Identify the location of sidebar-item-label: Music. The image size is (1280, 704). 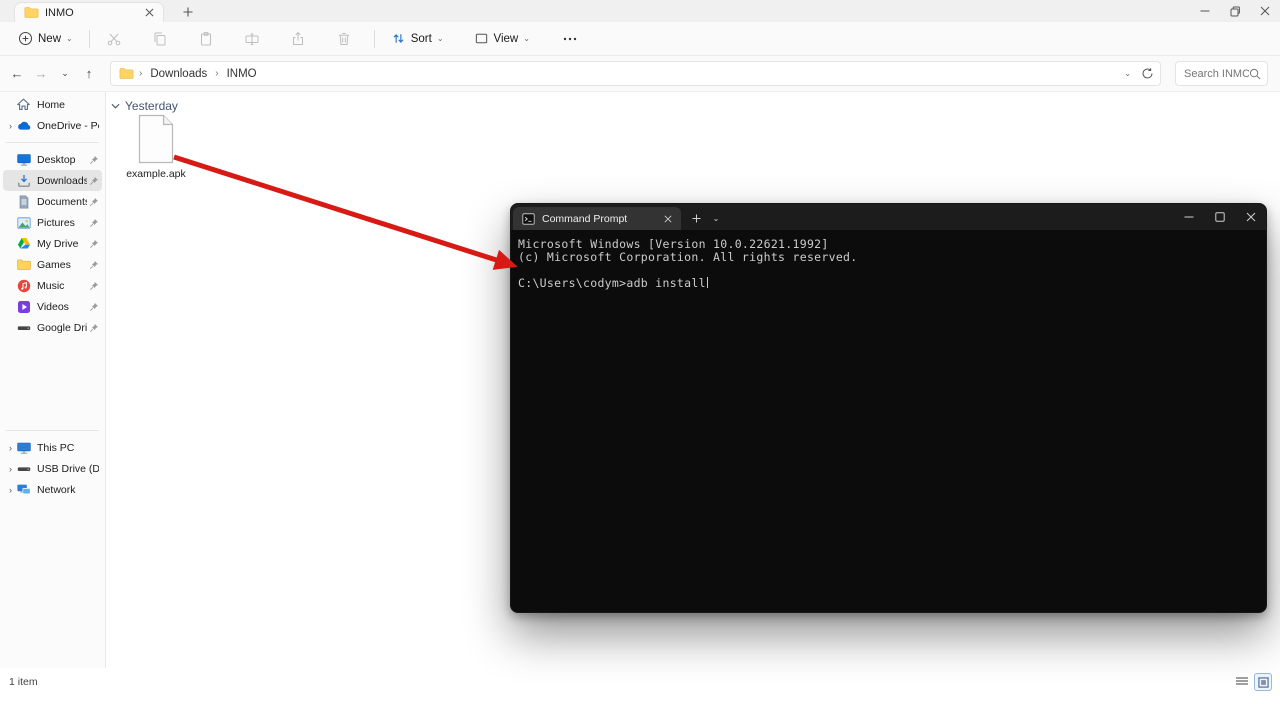
(51, 285).